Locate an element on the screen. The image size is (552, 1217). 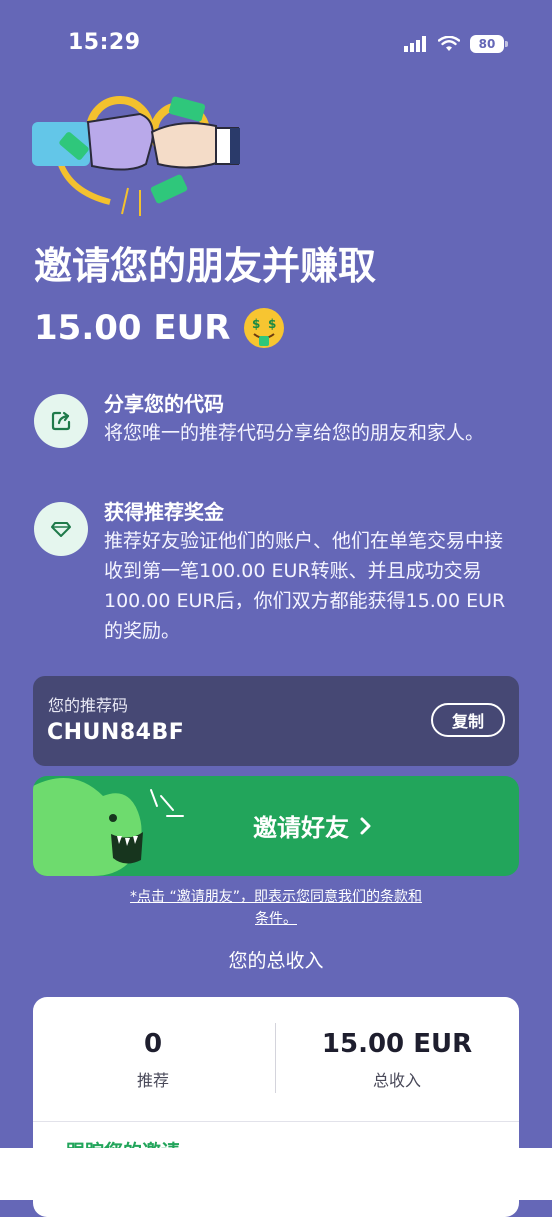
referrals-stat: 0 推荐 is located at coordinates (153, 1060).